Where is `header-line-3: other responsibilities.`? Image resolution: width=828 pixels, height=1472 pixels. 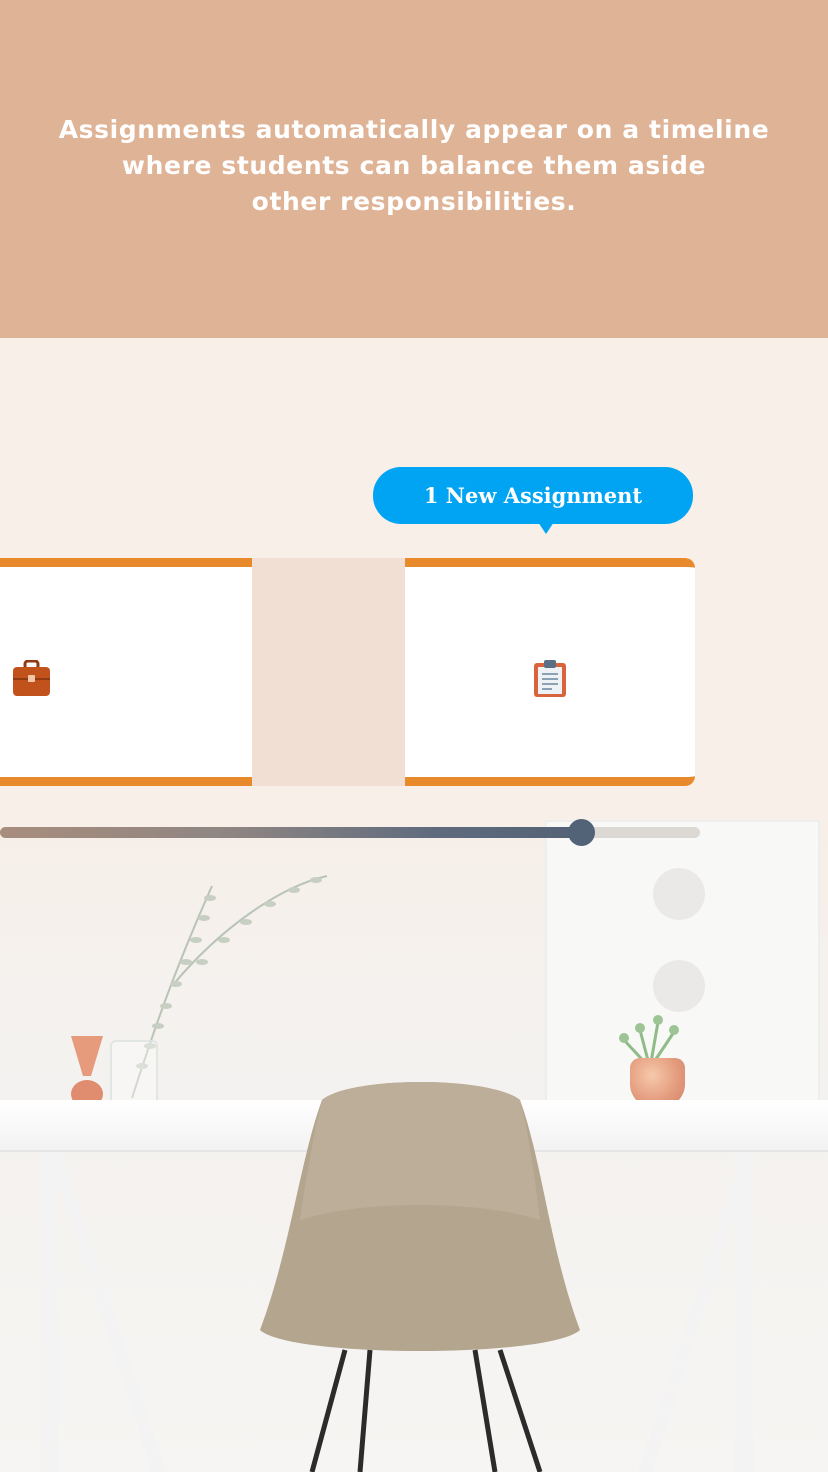
header-line-3: other responsibilities. is located at coordinates (414, 201).